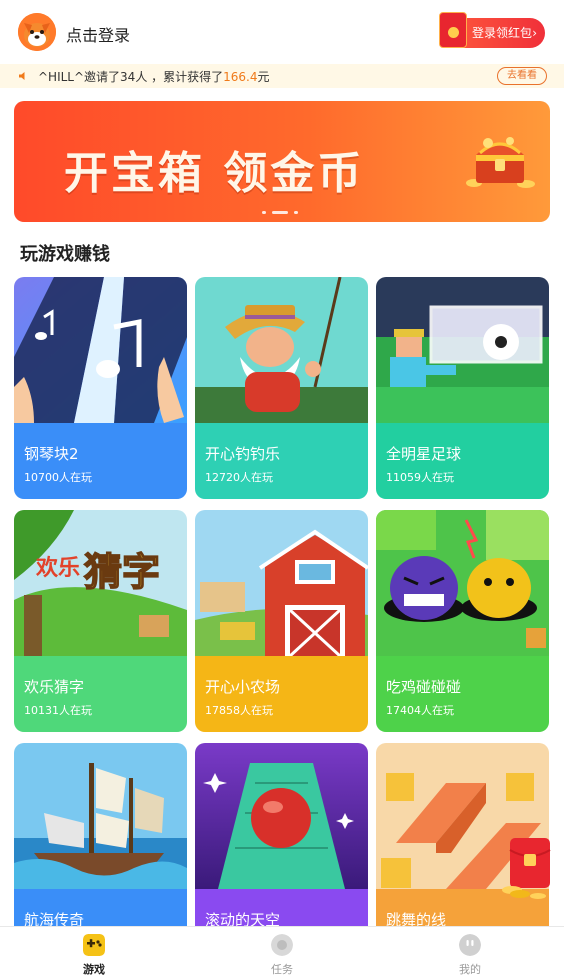  Describe the element at coordinates (214, 173) in the screenshot. I see `banner-title: 开宝箱 领金币` at that location.